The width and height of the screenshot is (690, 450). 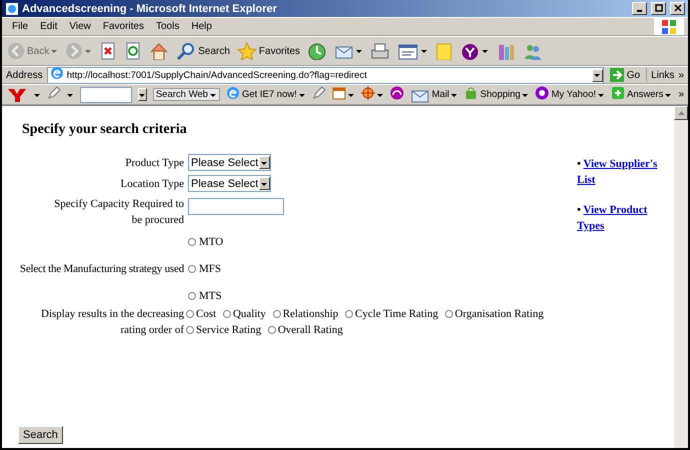 I want to click on address-label: Address, so click(x=24, y=75).